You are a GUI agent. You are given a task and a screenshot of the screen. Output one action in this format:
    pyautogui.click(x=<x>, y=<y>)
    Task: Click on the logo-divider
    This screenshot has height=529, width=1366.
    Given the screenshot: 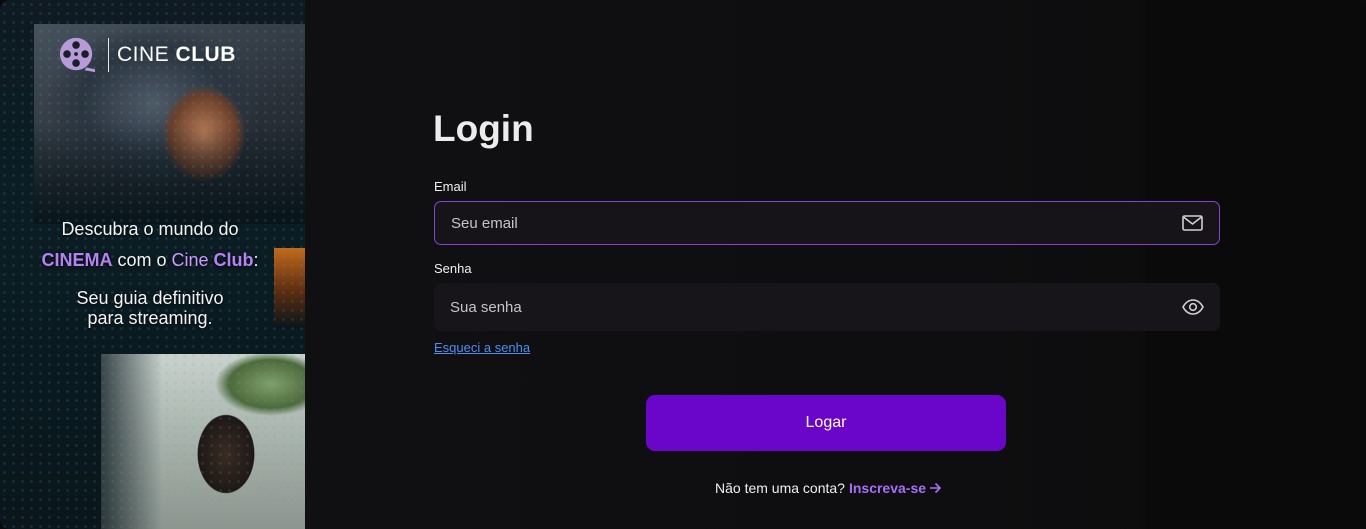 What is the action you would take?
    pyautogui.click(x=108, y=55)
    